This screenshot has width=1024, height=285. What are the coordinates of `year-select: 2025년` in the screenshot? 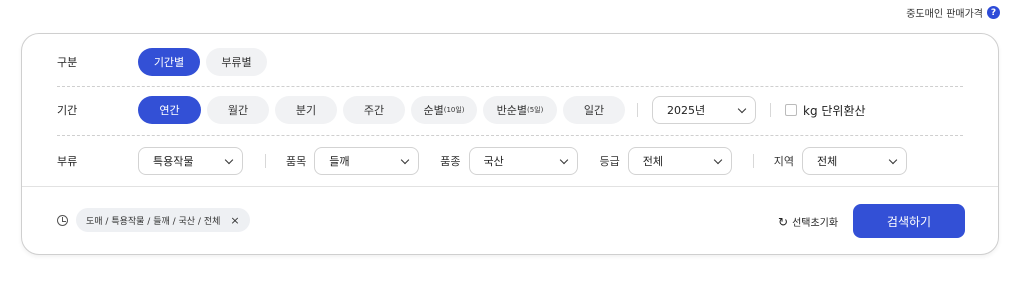 It's located at (704, 110).